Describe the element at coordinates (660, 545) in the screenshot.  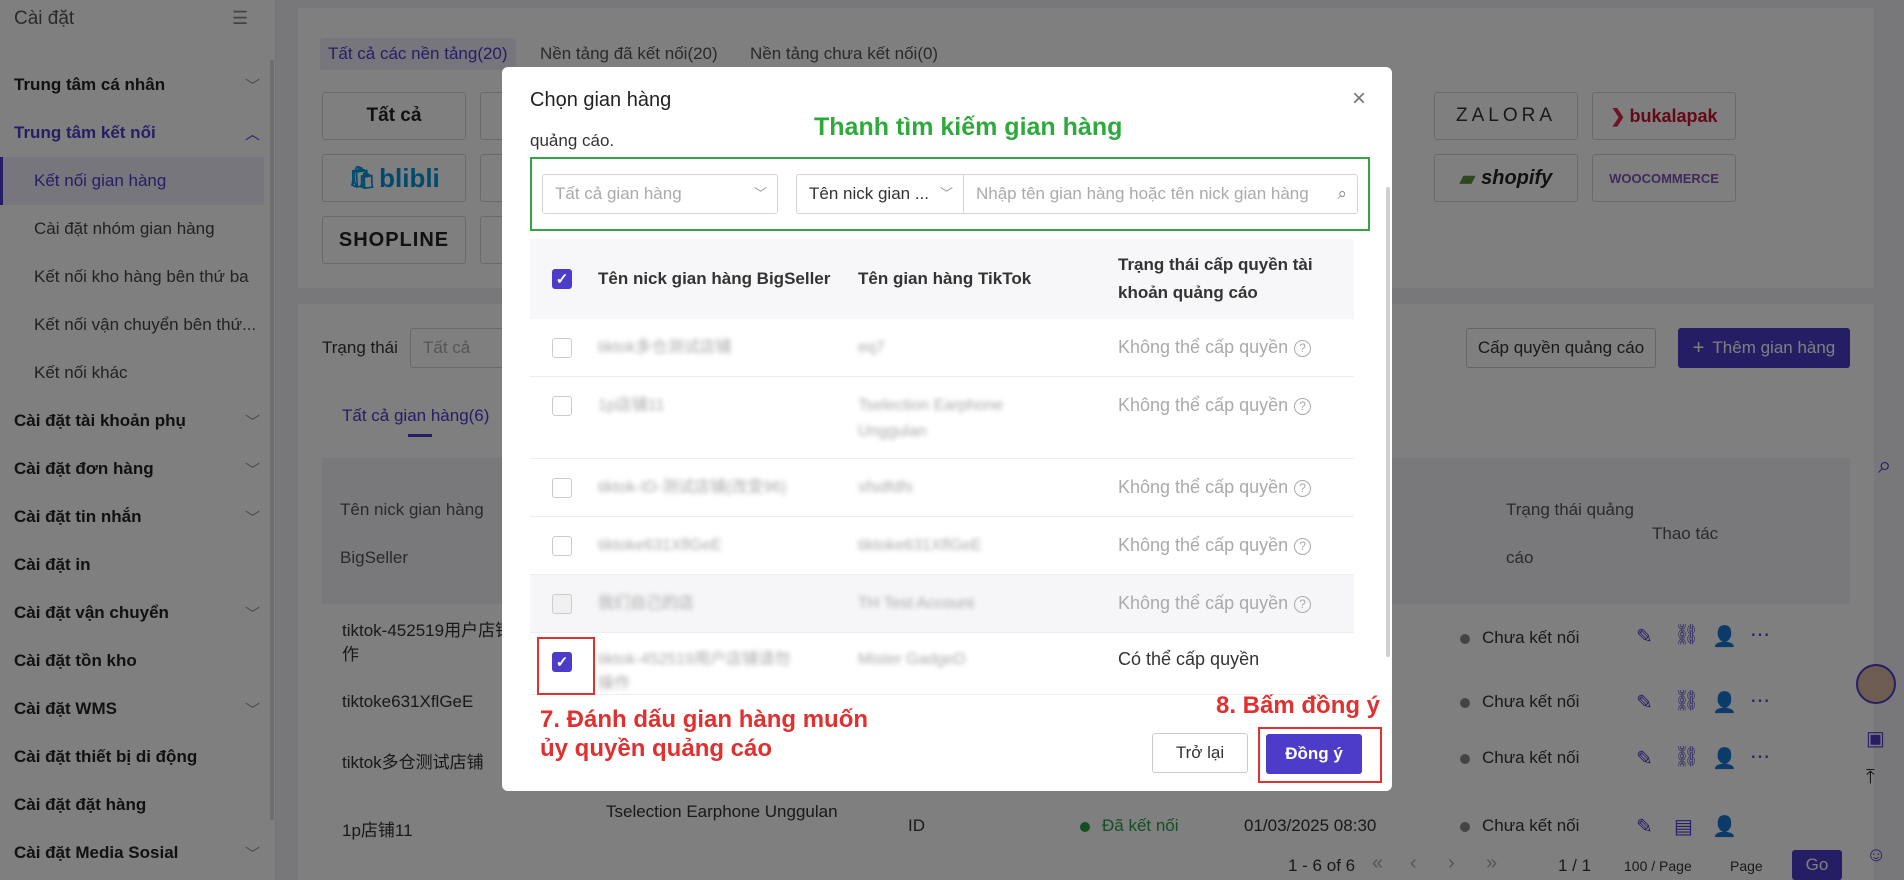
I see `row-nick: tiktoke631XflGeE` at that location.